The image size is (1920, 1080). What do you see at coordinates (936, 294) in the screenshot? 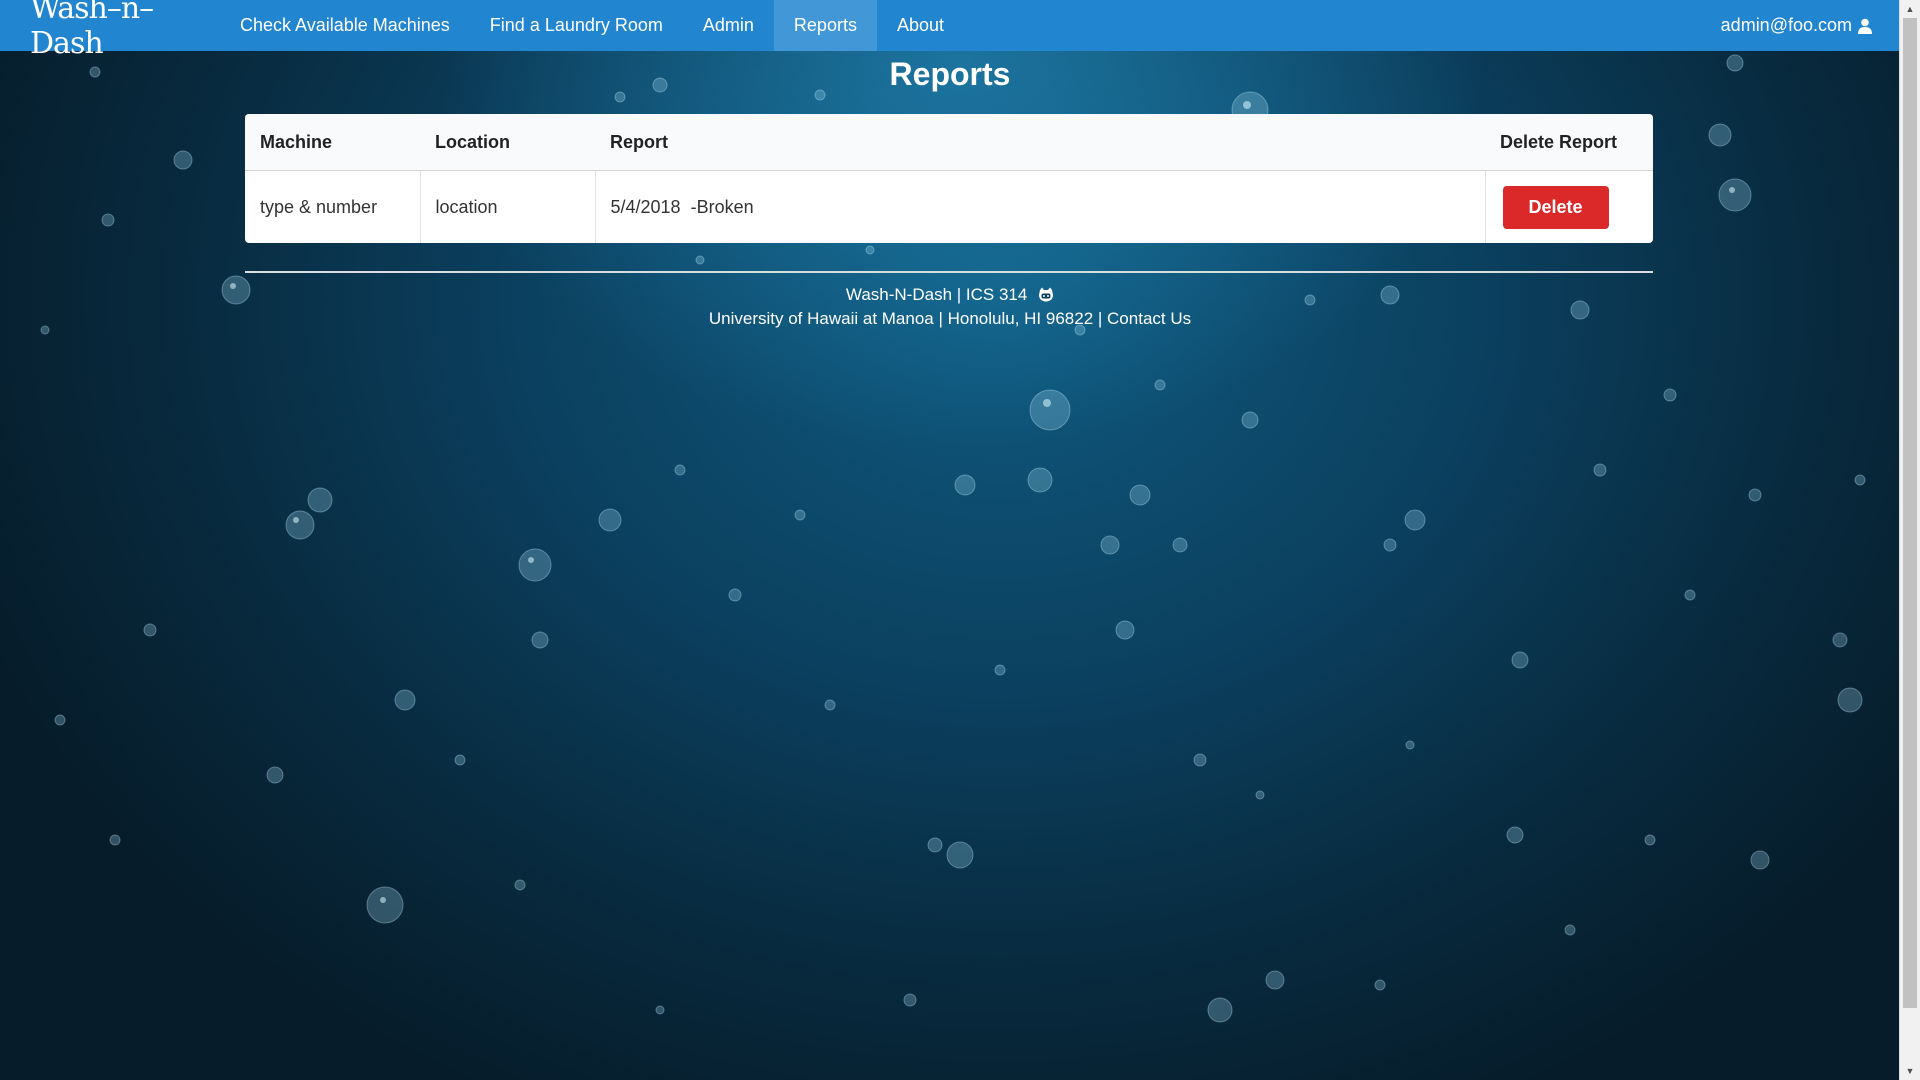
I see `footer-project-text: Wash-N-Dash | ICS 314` at bounding box center [936, 294].